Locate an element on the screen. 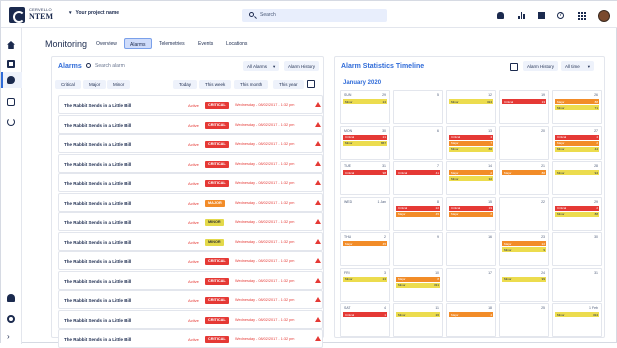  calendar-cell: 8 Critical 22 Major 45 is located at coordinates (418, 213).